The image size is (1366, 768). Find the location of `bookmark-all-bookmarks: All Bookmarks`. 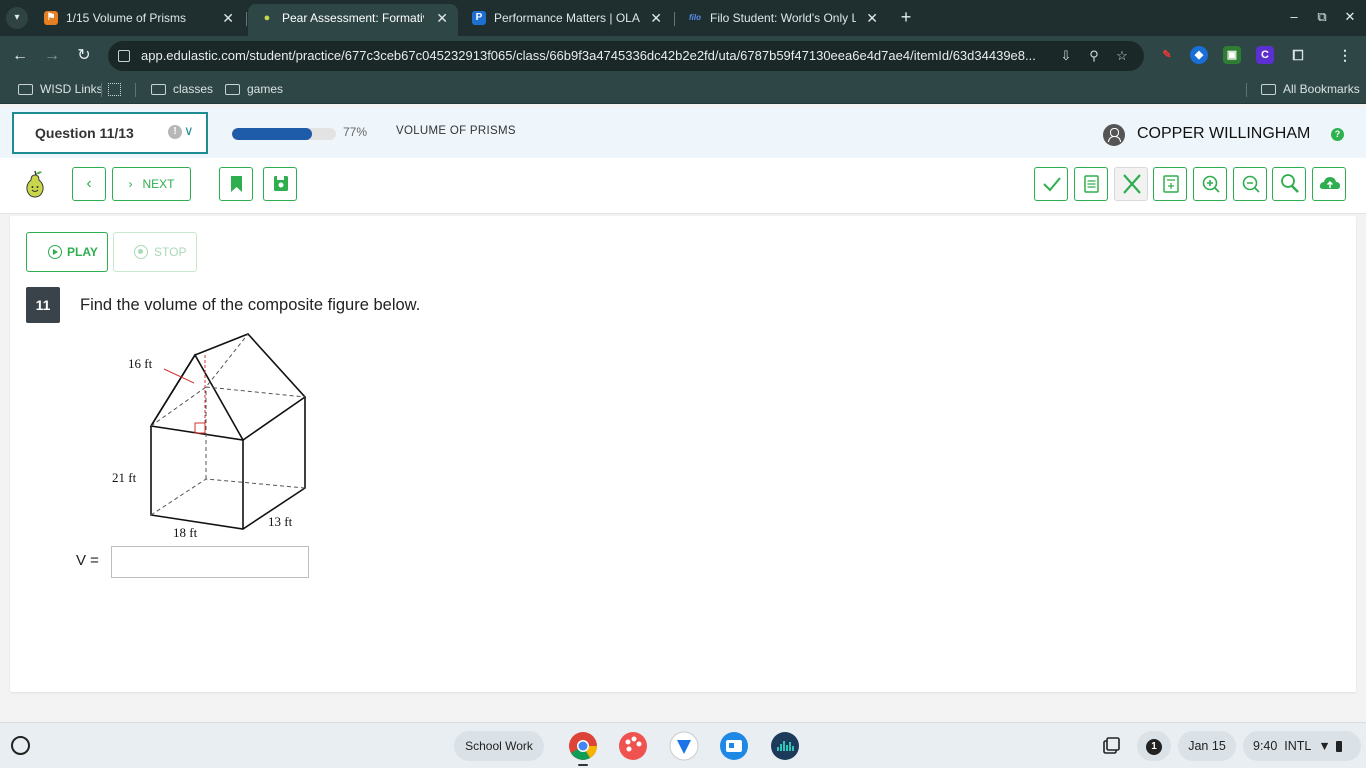

bookmark-all-bookmarks: All Bookmarks is located at coordinates (1310, 89).